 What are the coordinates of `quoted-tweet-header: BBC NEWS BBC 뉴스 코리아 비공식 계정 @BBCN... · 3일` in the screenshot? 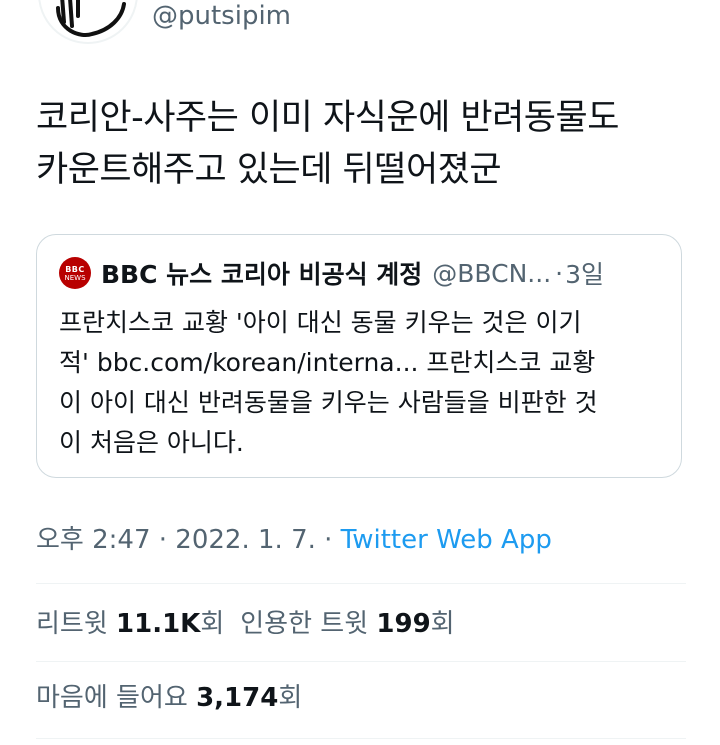 It's located at (331, 273).